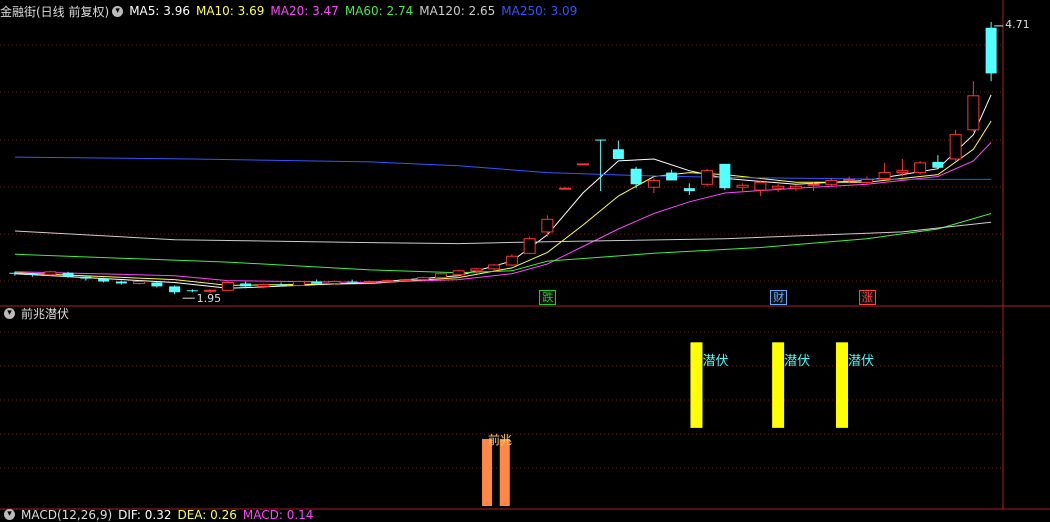  What do you see at coordinates (159, 11) in the screenshot?
I see `ma5-label: MA5: 3.96` at bounding box center [159, 11].